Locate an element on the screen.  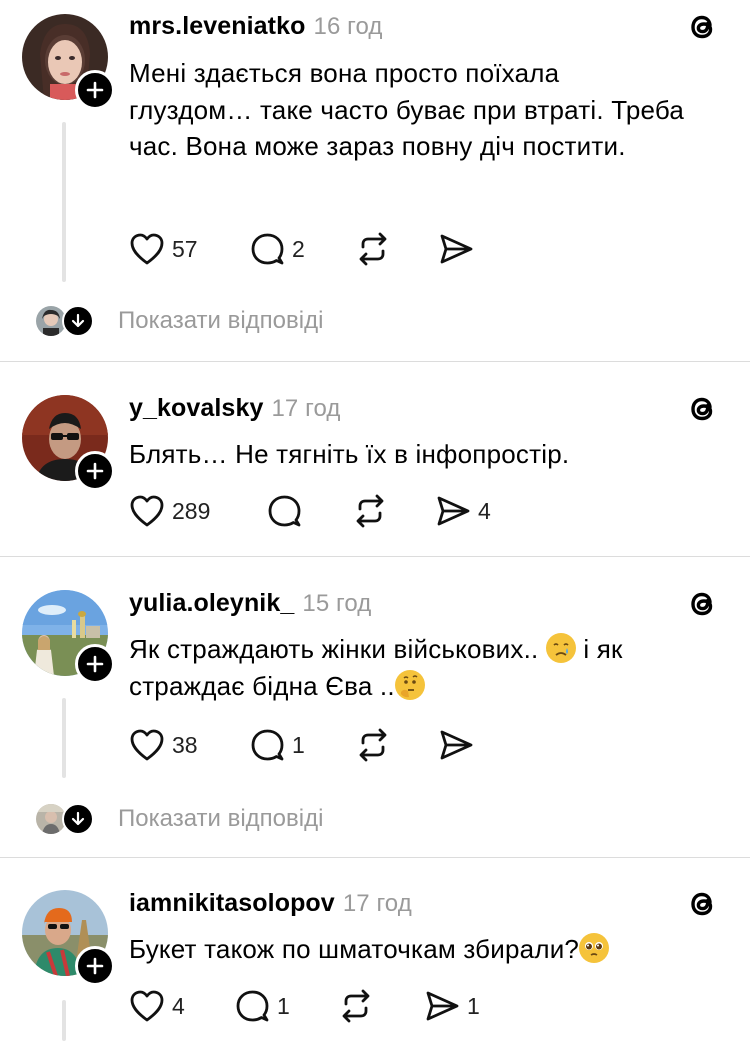
comment-text: Букет також по шматочкам збирали? is located at coordinates (424, 949).